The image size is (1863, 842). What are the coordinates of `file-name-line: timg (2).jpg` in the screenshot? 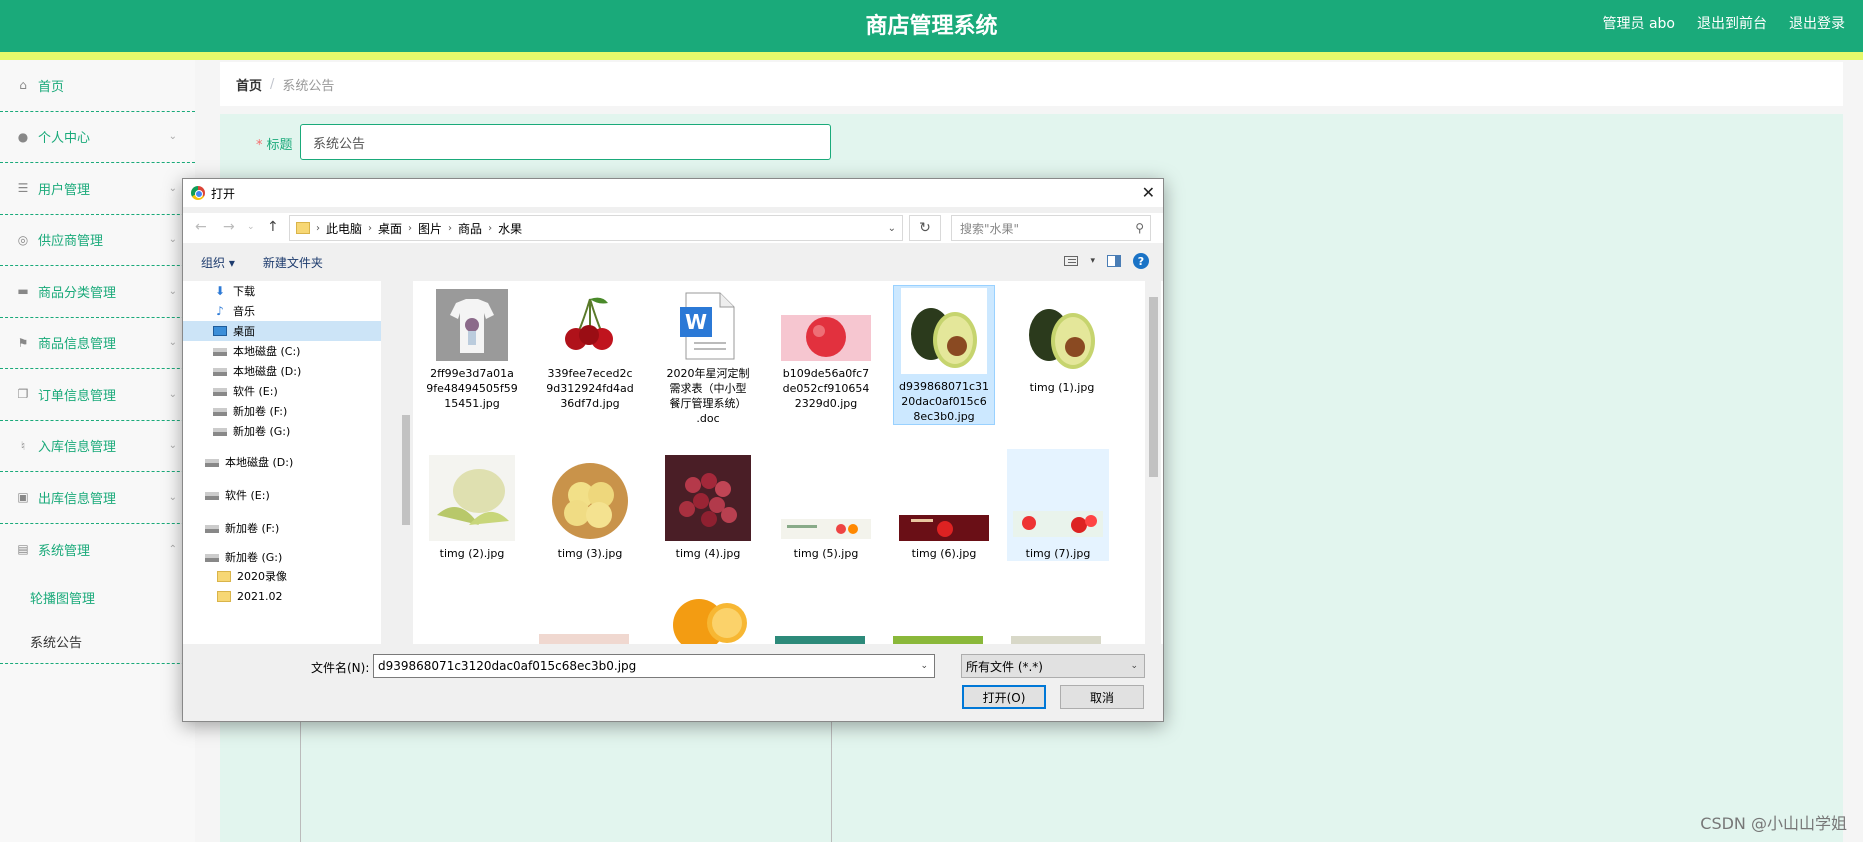 It's located at (472, 553).